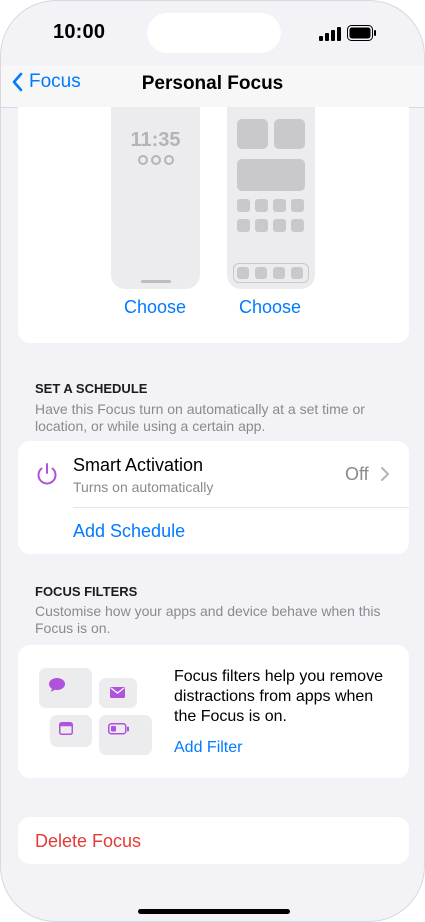 The width and height of the screenshot is (425, 922). I want to click on mail-icon, so click(117, 692).